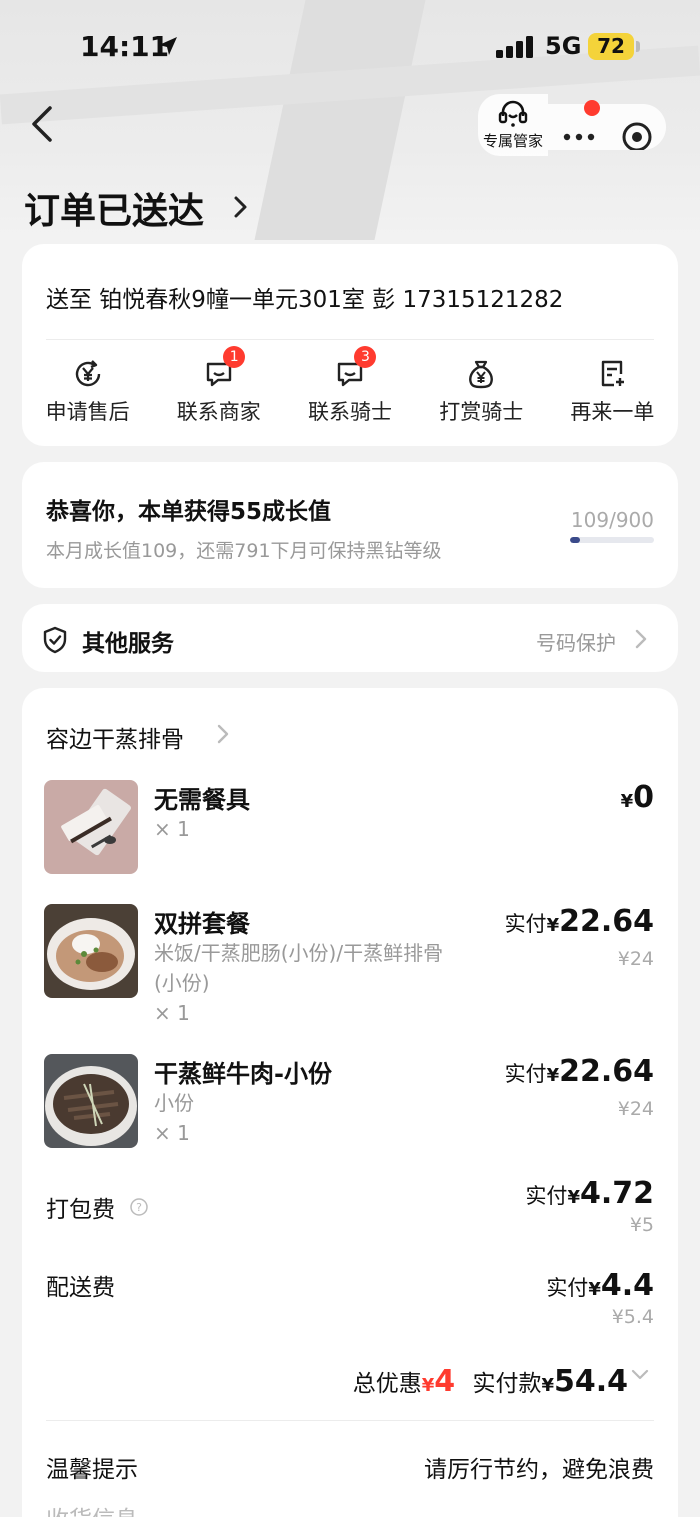 The width and height of the screenshot is (700, 1517). Describe the element at coordinates (627, 1285) in the screenshot. I see `price-value: 4.4` at that location.